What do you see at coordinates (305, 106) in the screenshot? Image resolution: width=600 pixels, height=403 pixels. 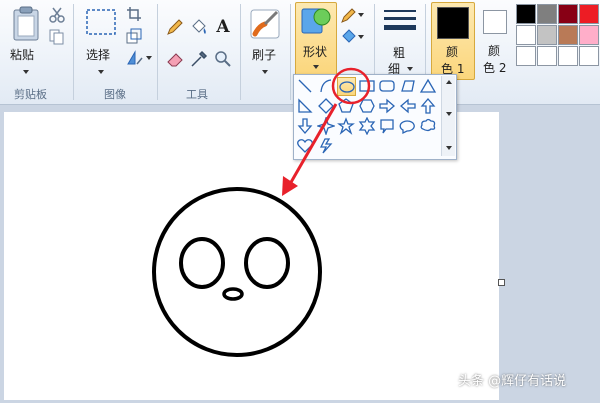 I see `shape-right-triangle-icon` at bounding box center [305, 106].